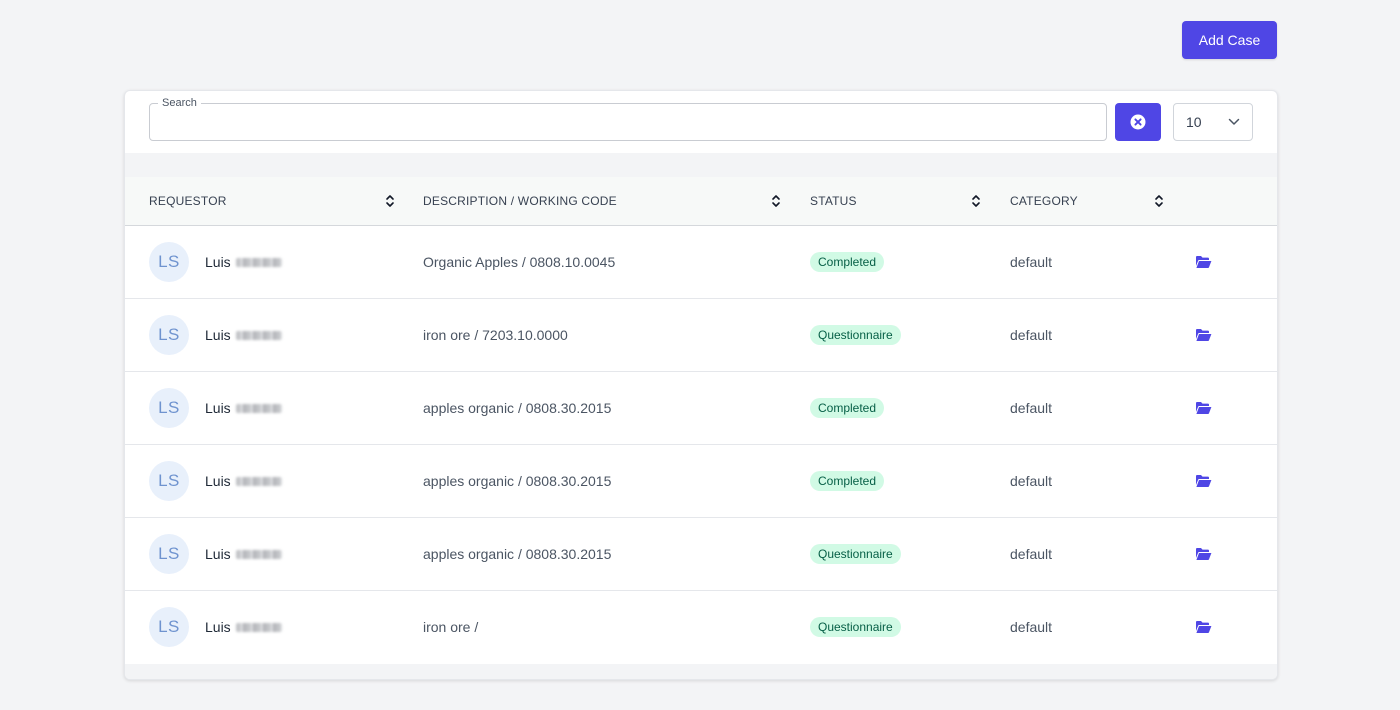 The width and height of the screenshot is (1400, 710). What do you see at coordinates (451, 627) in the screenshot?
I see `case-description: iron ore /` at bounding box center [451, 627].